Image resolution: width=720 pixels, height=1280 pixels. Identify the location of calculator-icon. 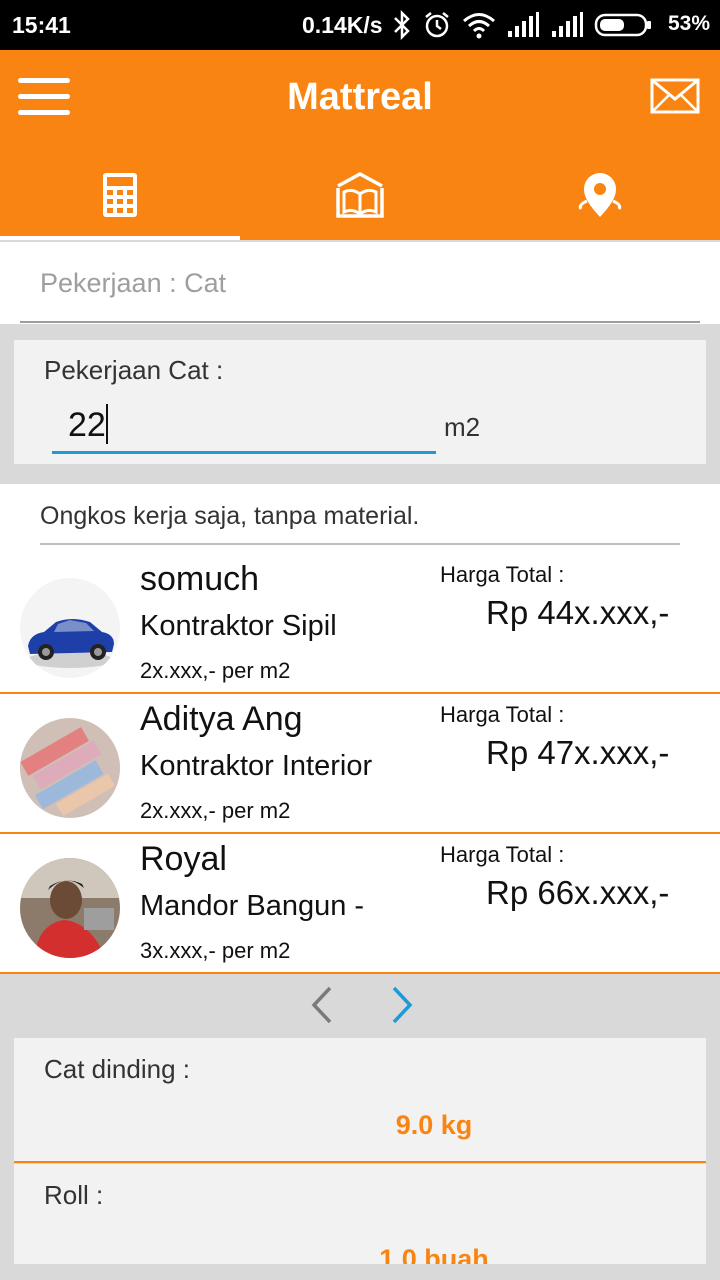
(120, 195).